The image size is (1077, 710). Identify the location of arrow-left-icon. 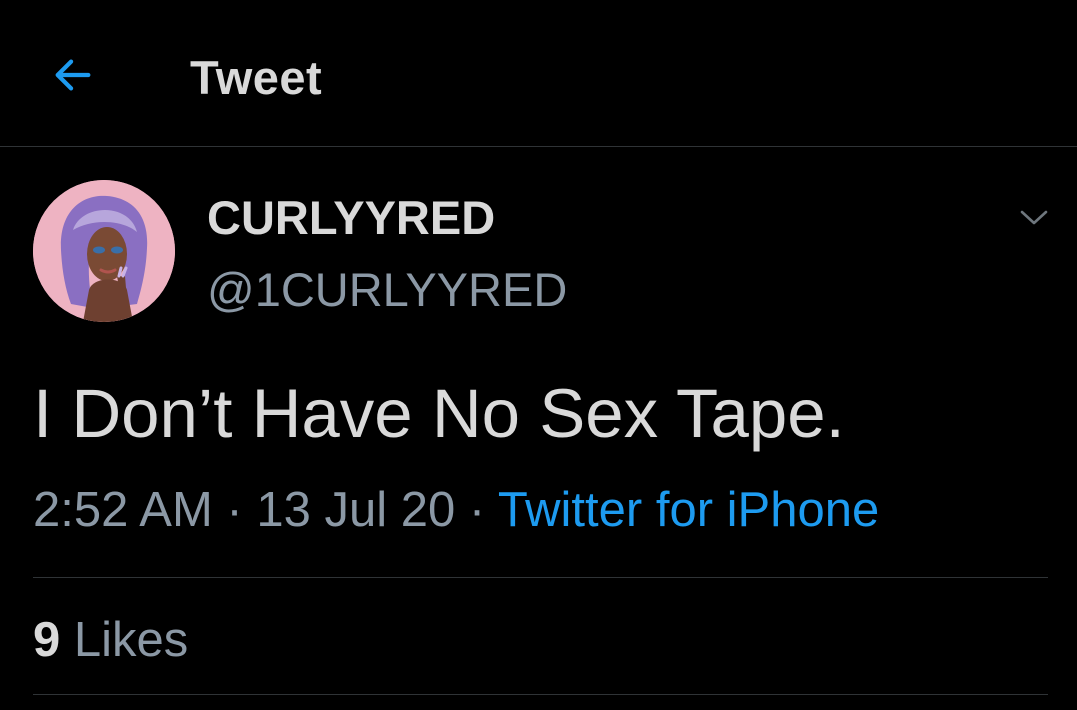
(73, 75).